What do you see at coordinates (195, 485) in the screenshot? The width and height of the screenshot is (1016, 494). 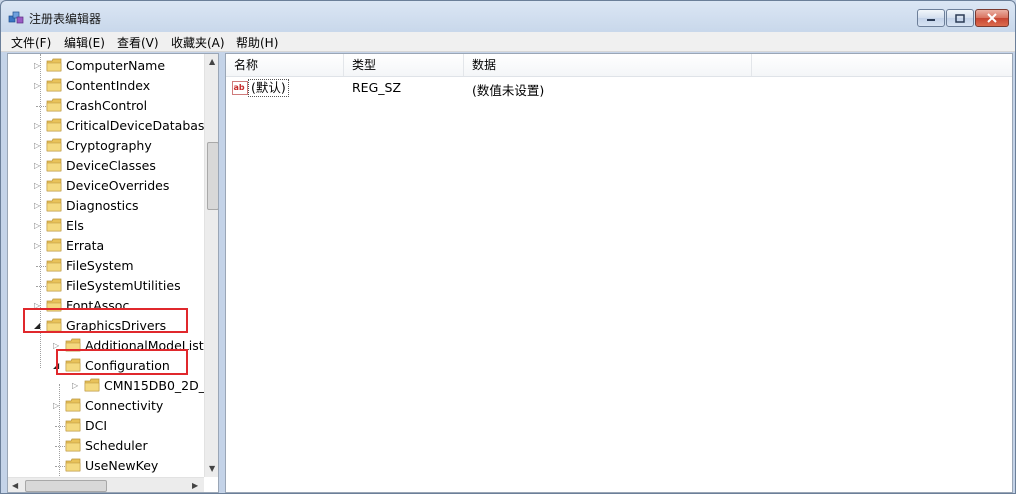 I see `scroll-right-arrow-icon: ▶` at bounding box center [195, 485].